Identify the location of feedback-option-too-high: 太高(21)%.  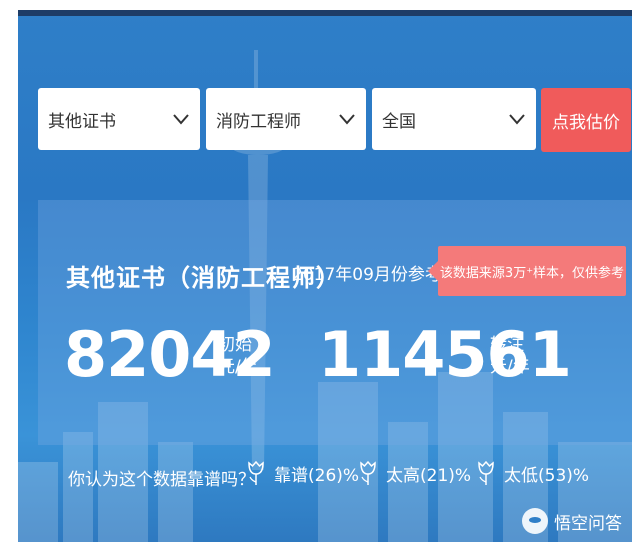
(414, 473).